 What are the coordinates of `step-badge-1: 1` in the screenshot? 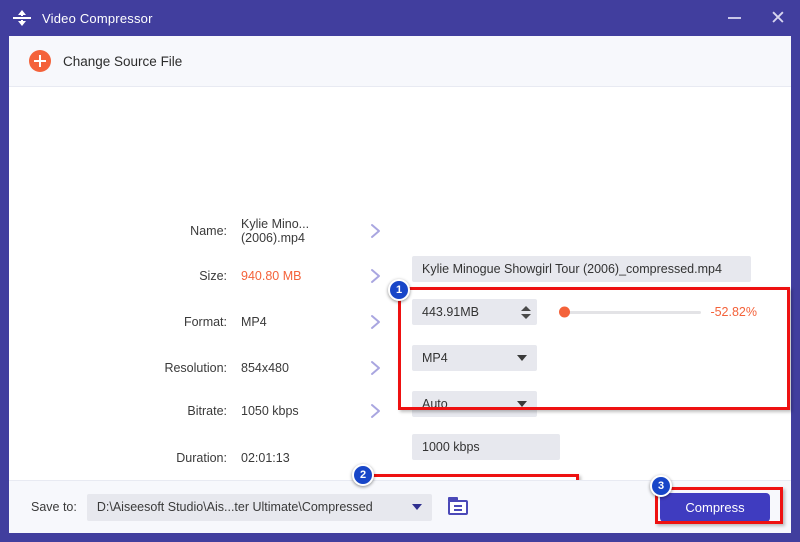 It's located at (399, 290).